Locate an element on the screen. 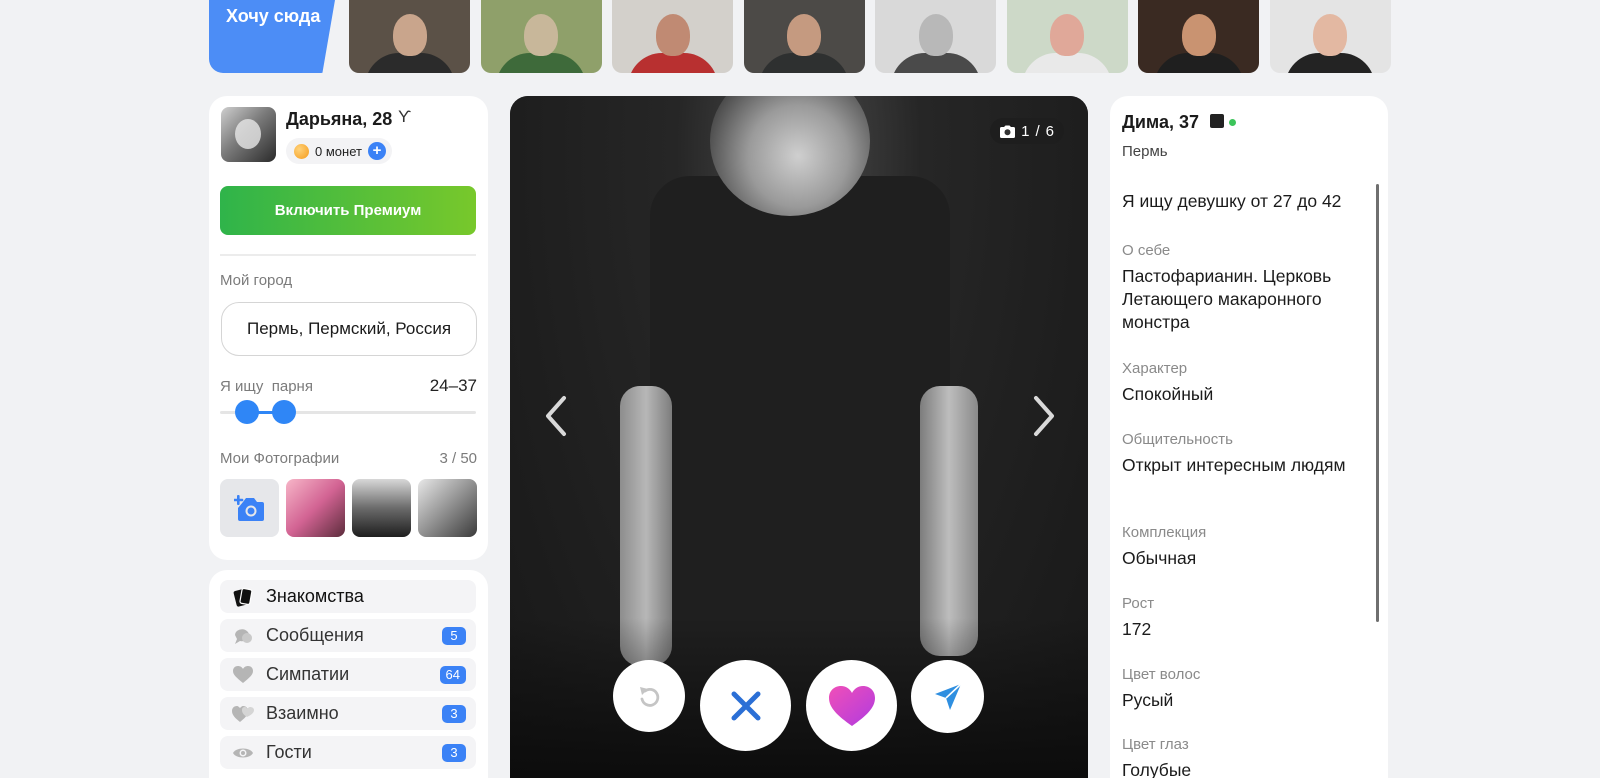  detail-section: Рост 172 is located at coordinates (1242, 618).